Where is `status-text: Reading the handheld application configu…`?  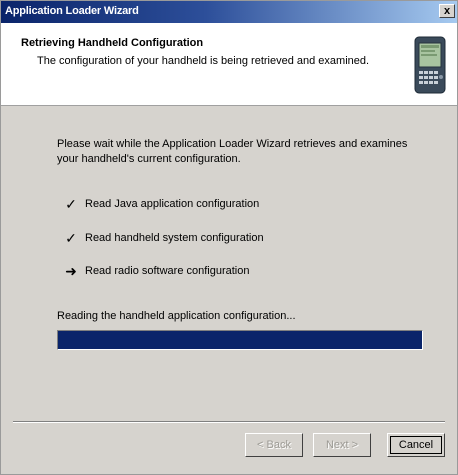
status-text: Reading the handheld application configu… is located at coordinates (176, 316).